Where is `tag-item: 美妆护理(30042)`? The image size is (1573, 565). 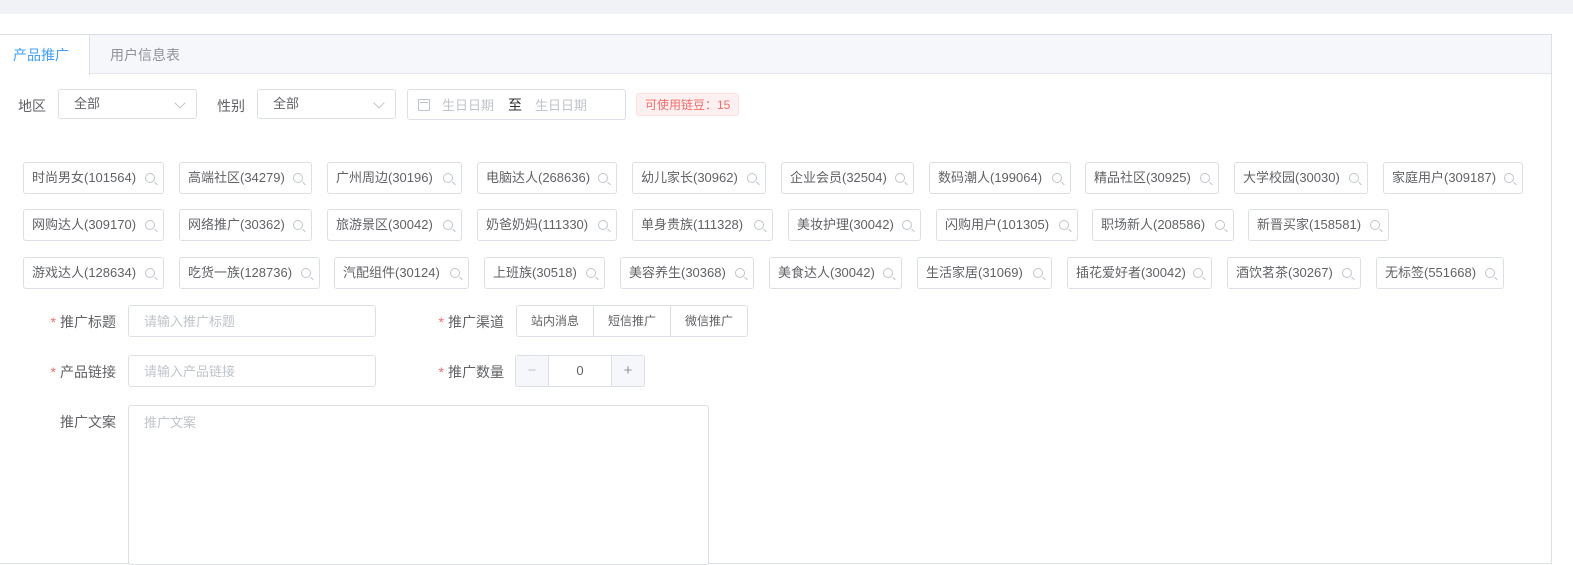
tag-item: 美妆护理(30042) is located at coordinates (854, 225).